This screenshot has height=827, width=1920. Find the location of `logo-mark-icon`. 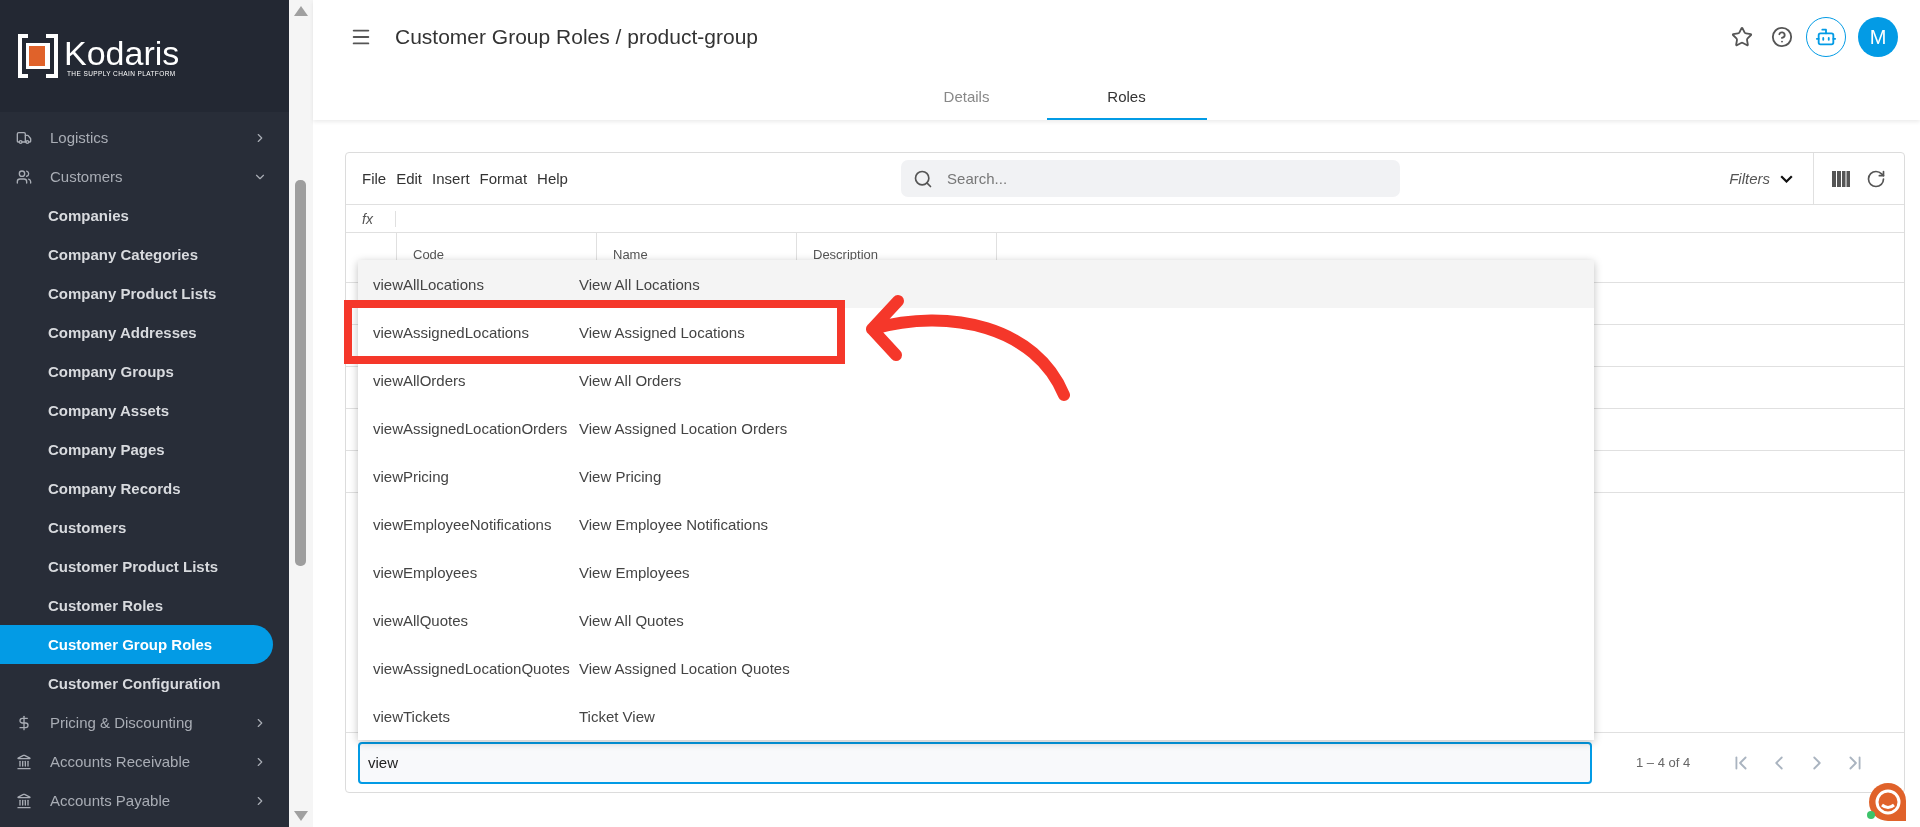

logo-mark-icon is located at coordinates (38, 56).